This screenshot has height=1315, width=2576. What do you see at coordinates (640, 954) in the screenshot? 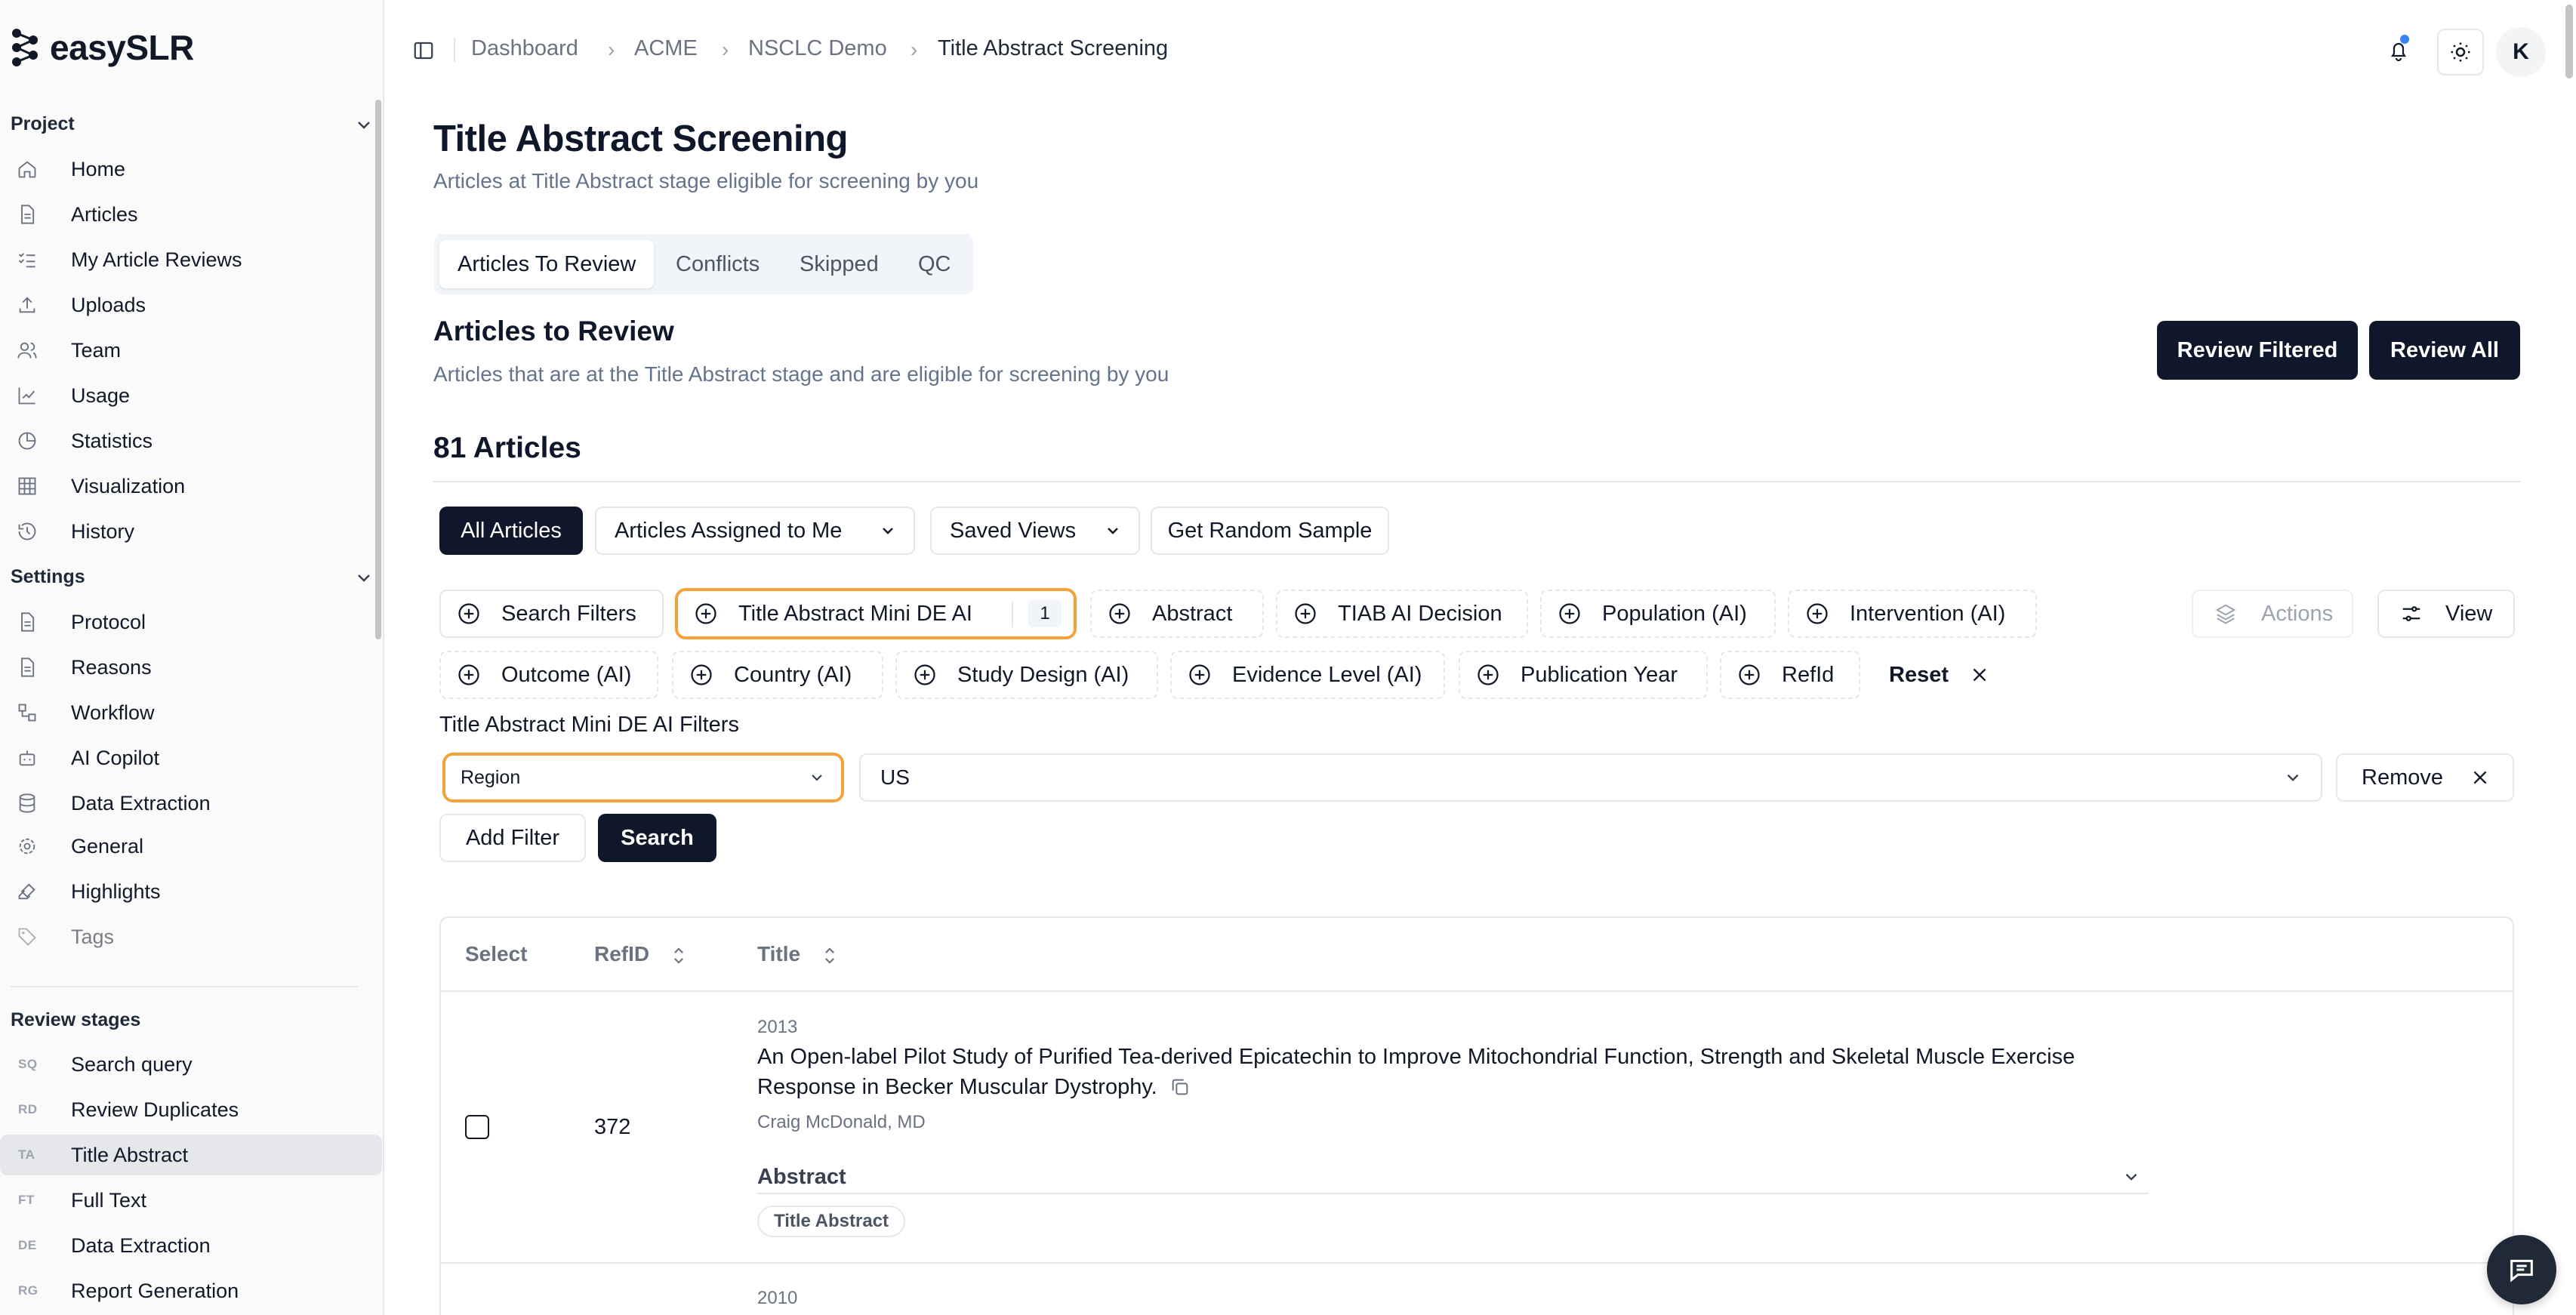
I see `column-header-refid: RefID` at bounding box center [640, 954].